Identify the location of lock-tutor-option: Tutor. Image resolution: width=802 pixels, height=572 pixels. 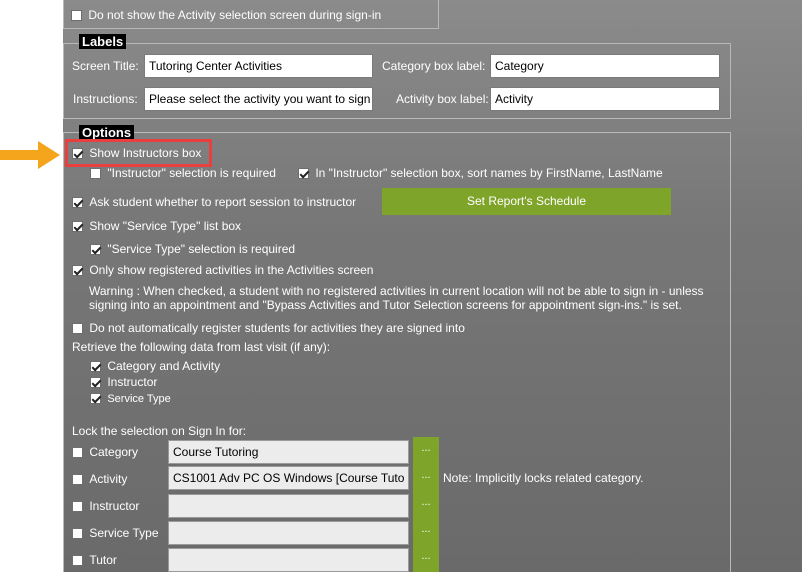
(94, 560).